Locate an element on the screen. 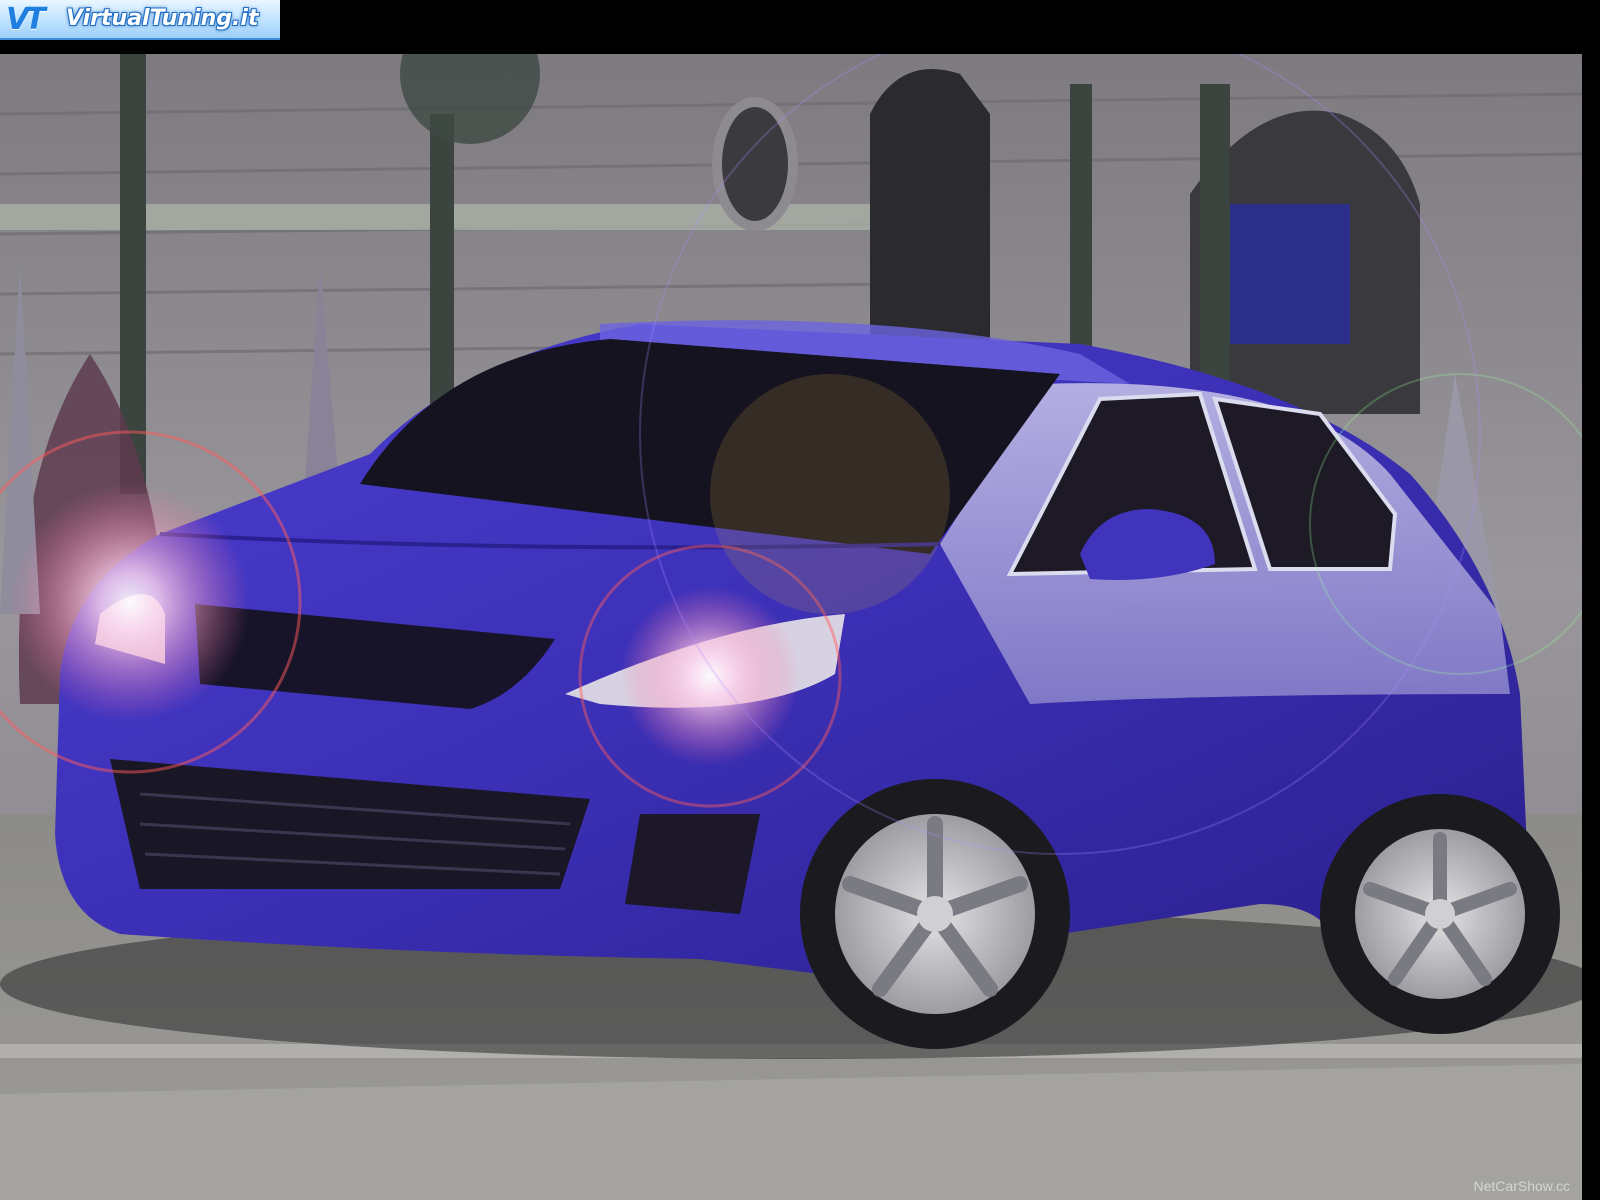 The width and height of the screenshot is (1600, 1200). logo-mark: VT is located at coordinates (26, 19).